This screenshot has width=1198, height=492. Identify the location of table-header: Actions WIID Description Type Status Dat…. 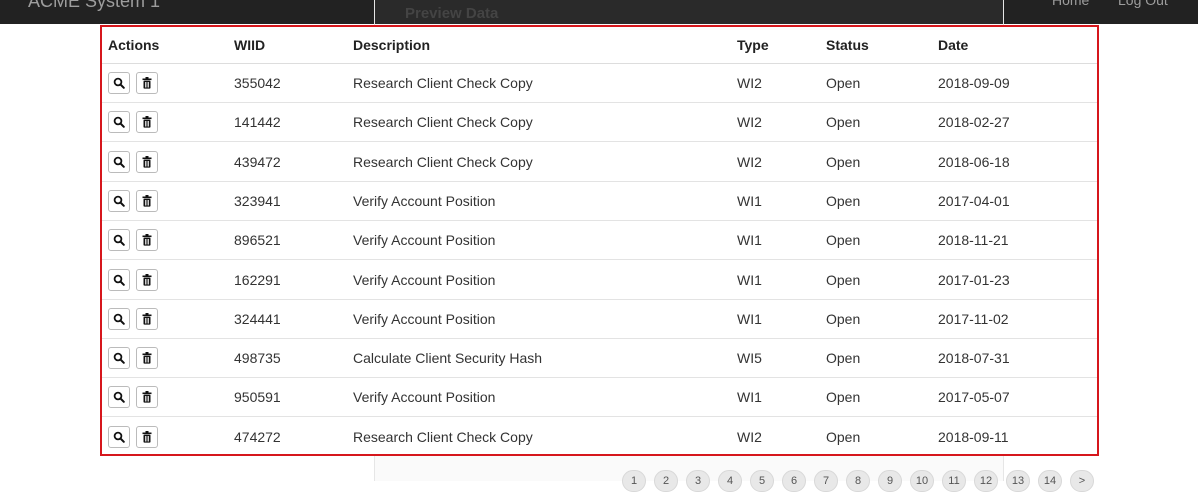
(599, 45).